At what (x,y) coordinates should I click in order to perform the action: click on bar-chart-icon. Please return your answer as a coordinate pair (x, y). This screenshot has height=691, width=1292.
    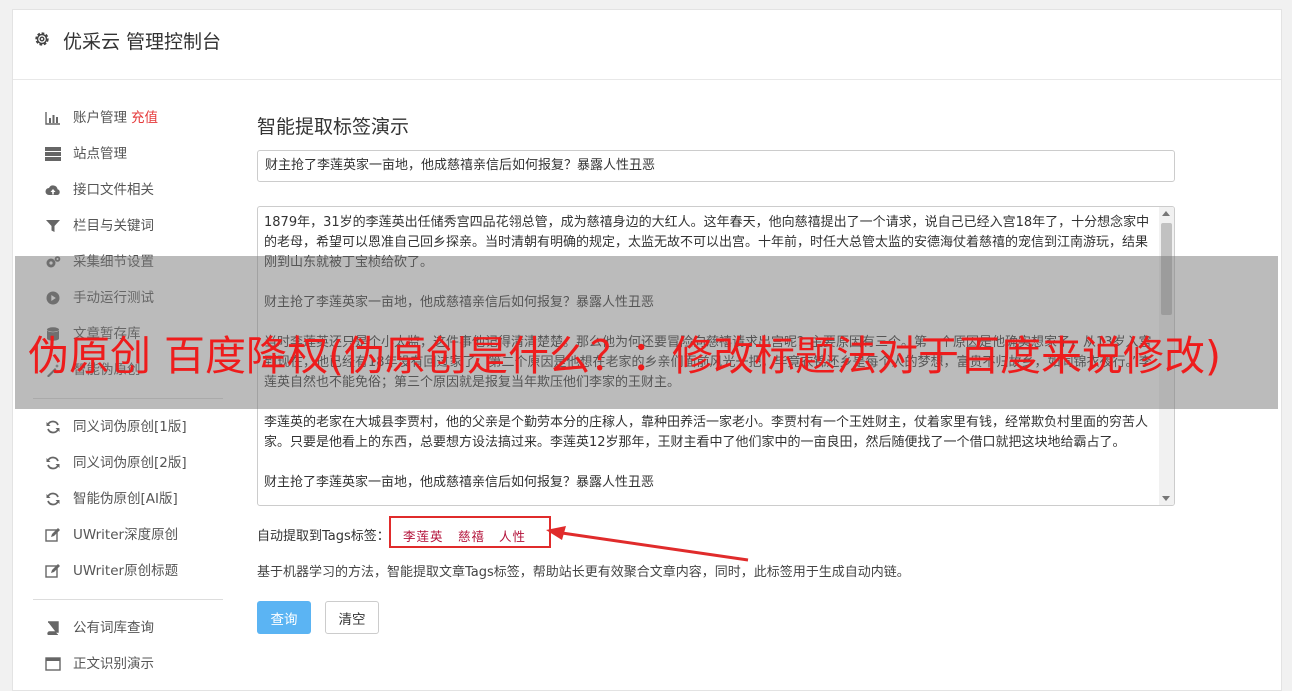
    Looking at the image, I should click on (52, 118).